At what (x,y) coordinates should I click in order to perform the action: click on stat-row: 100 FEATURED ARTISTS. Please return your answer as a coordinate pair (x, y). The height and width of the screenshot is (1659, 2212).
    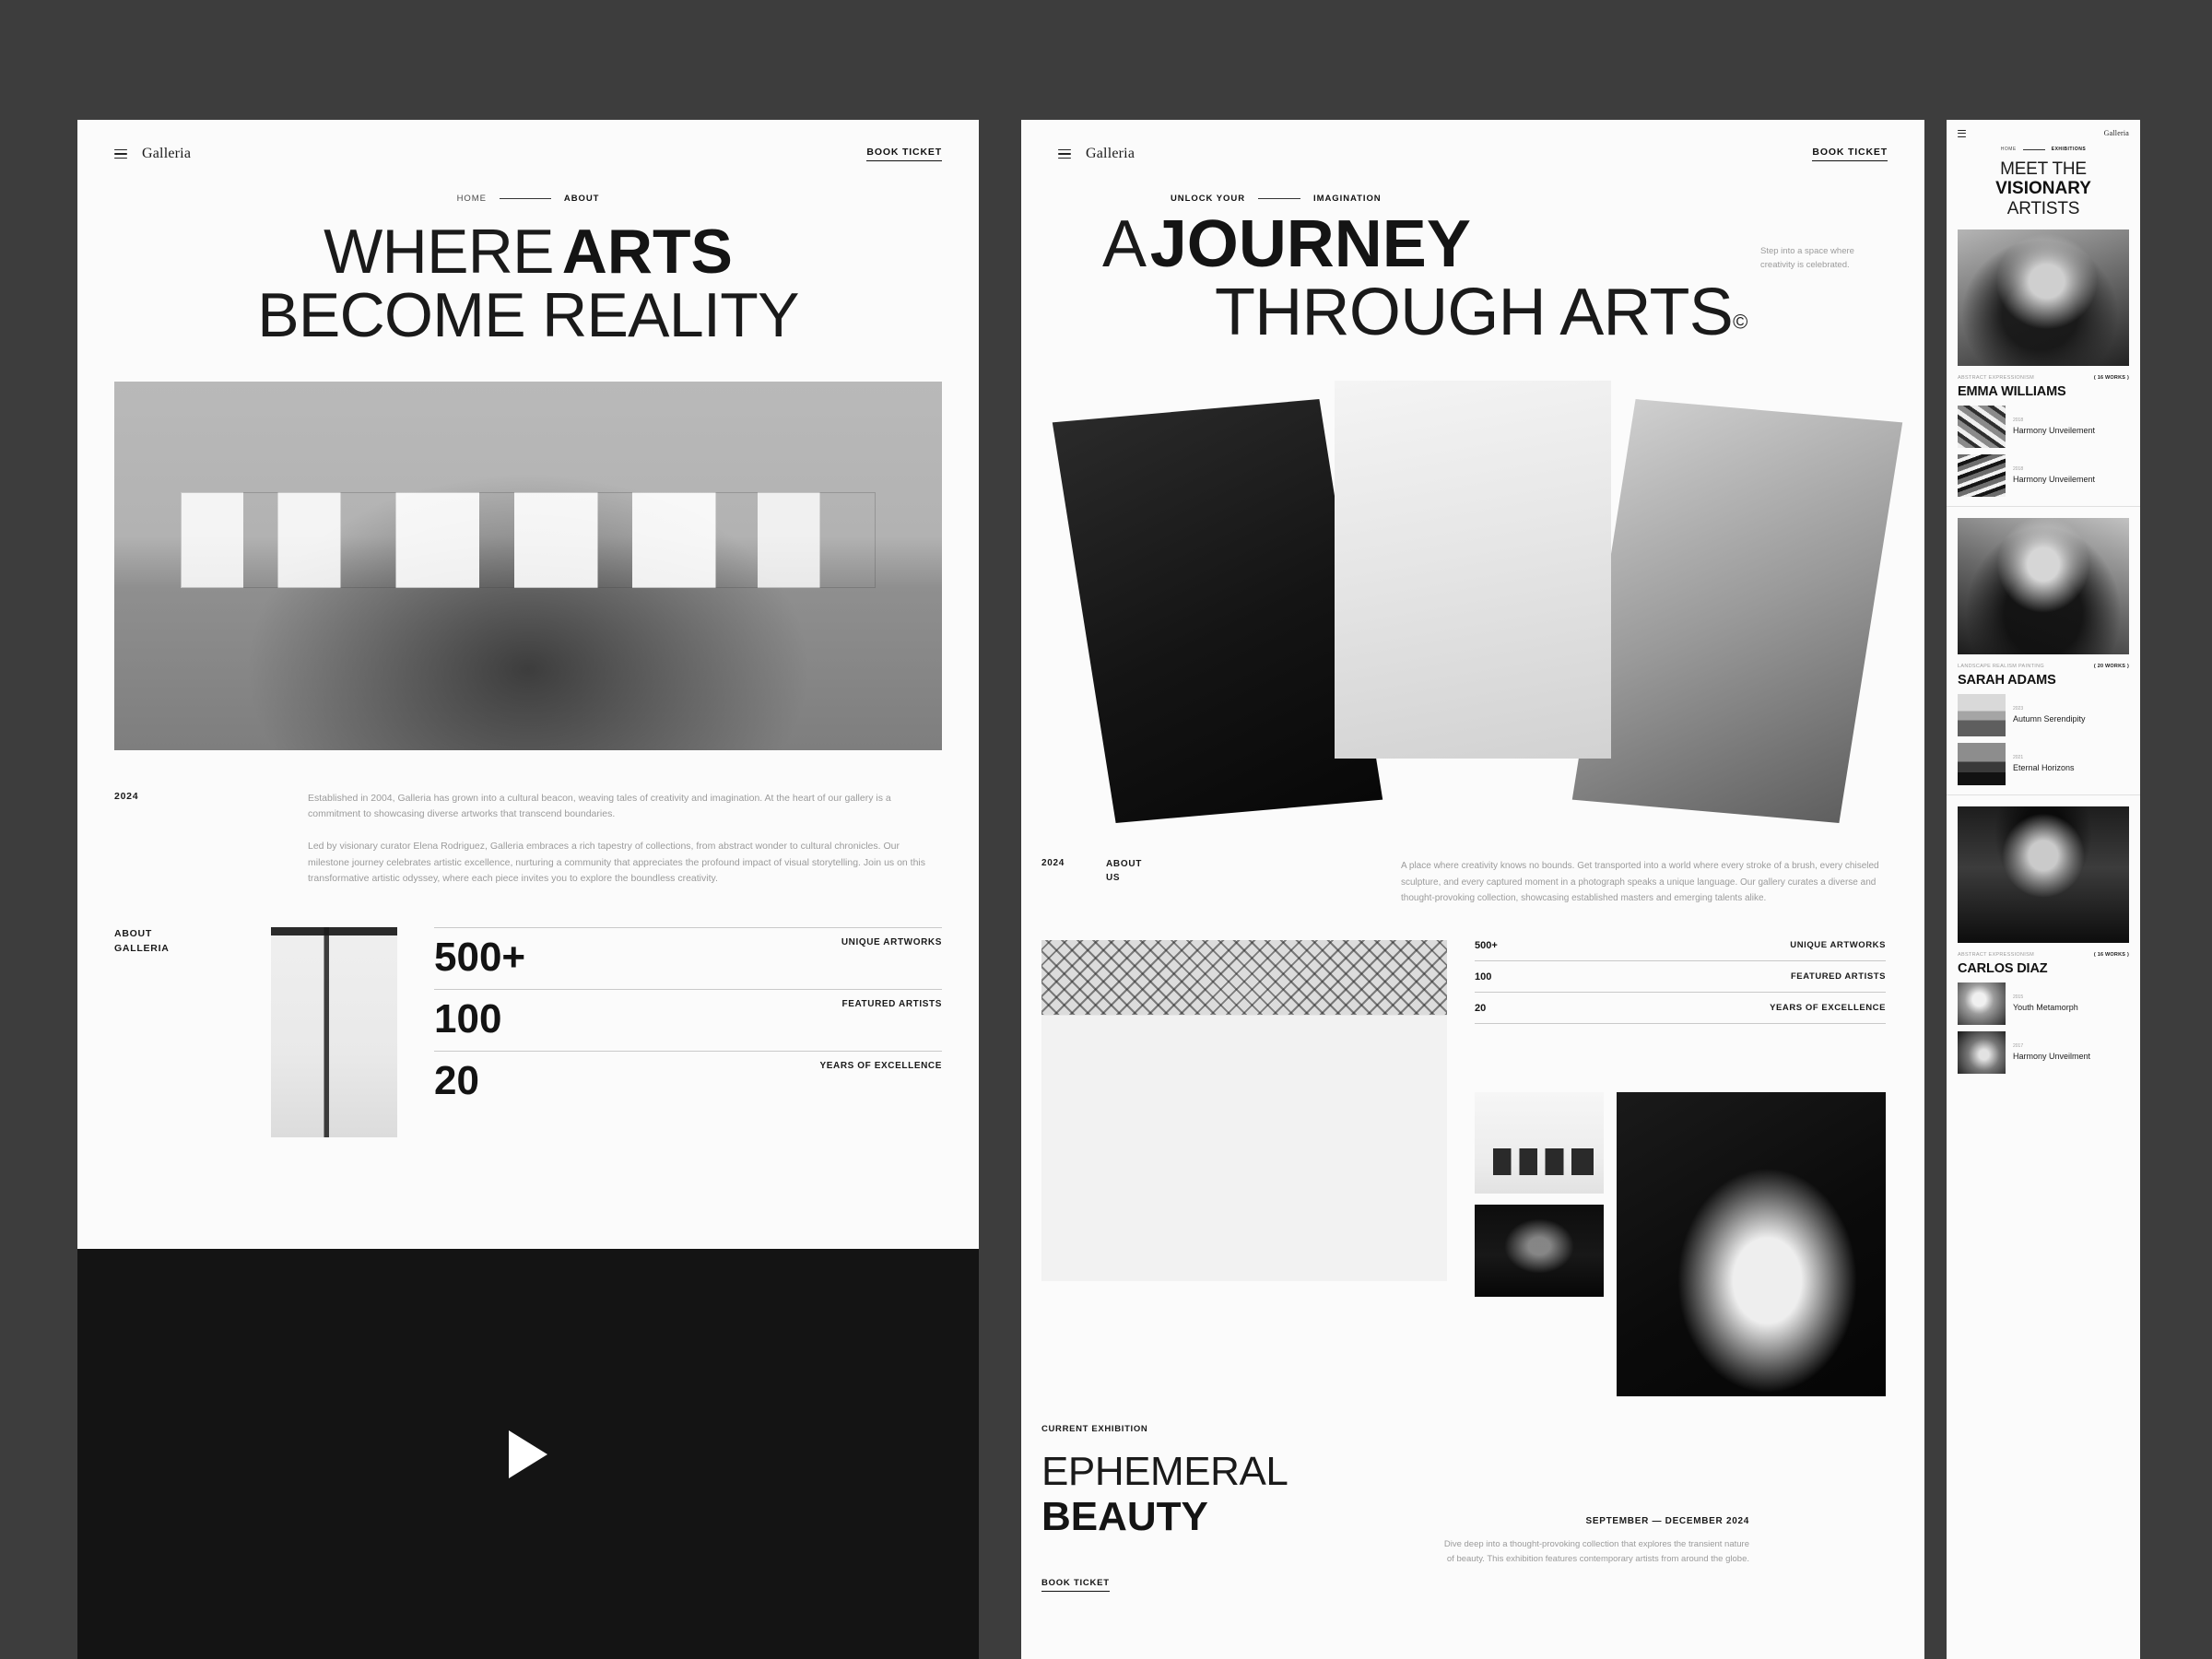
    Looking at the image, I should click on (688, 1016).